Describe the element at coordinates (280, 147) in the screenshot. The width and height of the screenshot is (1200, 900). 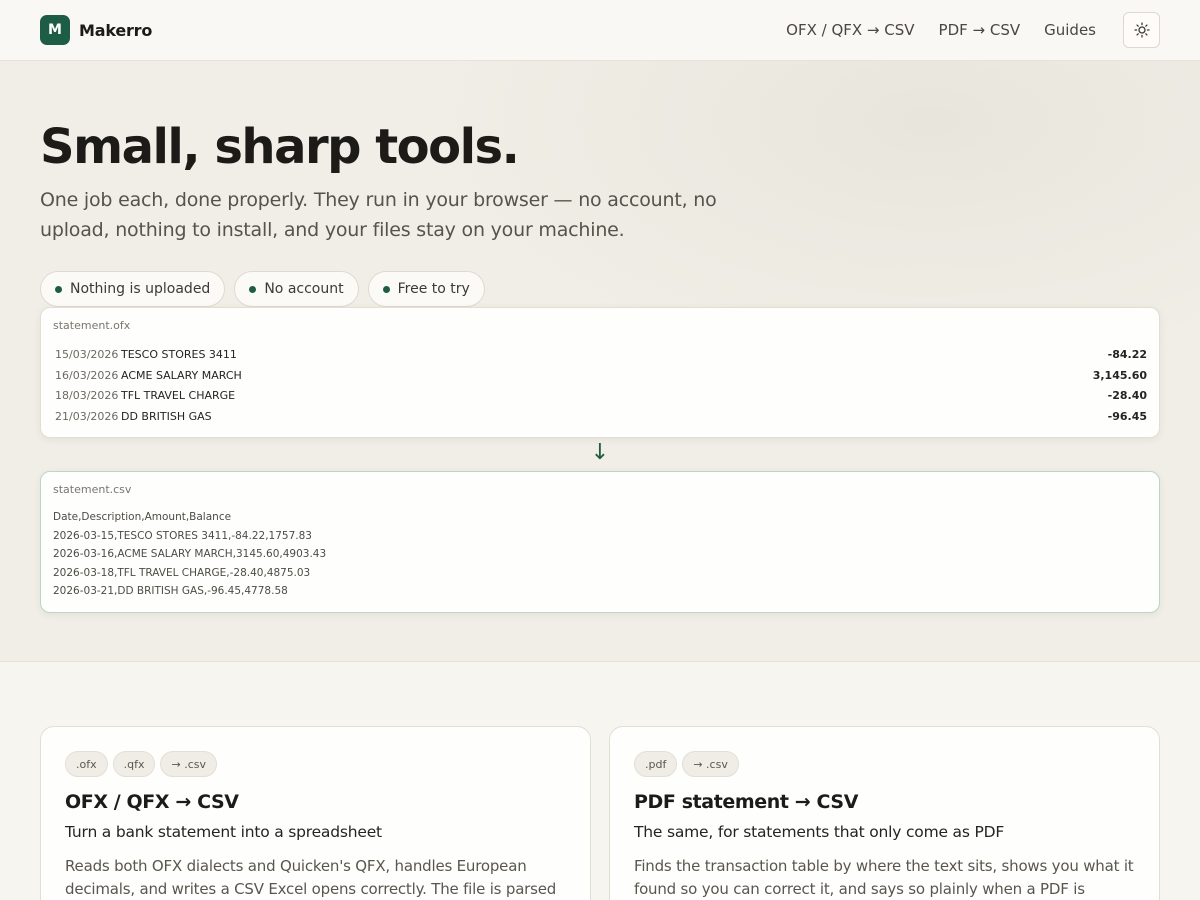
I see `hero-title: Small, sharp tools.` at that location.